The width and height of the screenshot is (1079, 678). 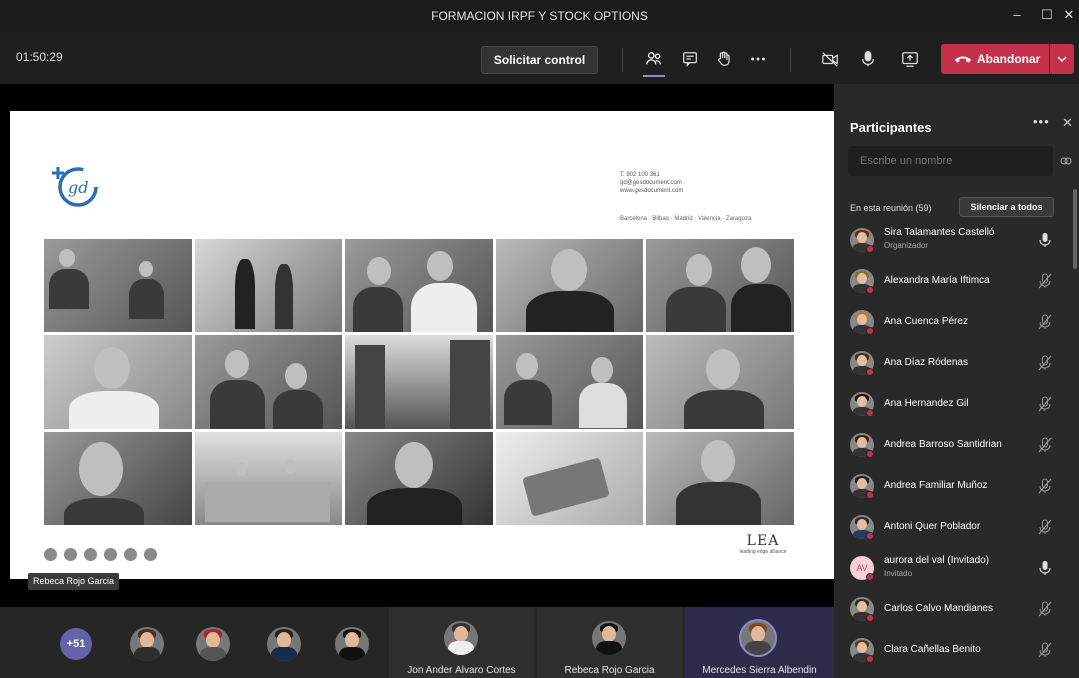 I want to click on participant-row: Ana Cuenca Pérez, so click(x=956, y=322).